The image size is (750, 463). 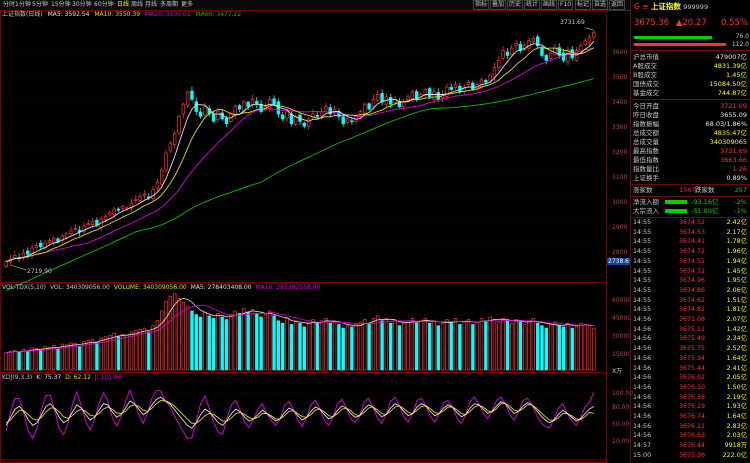 What do you see at coordinates (691, 301) in the screenshot?
I see `tick-row: 14:55 3674.62 1.51亿` at bounding box center [691, 301].